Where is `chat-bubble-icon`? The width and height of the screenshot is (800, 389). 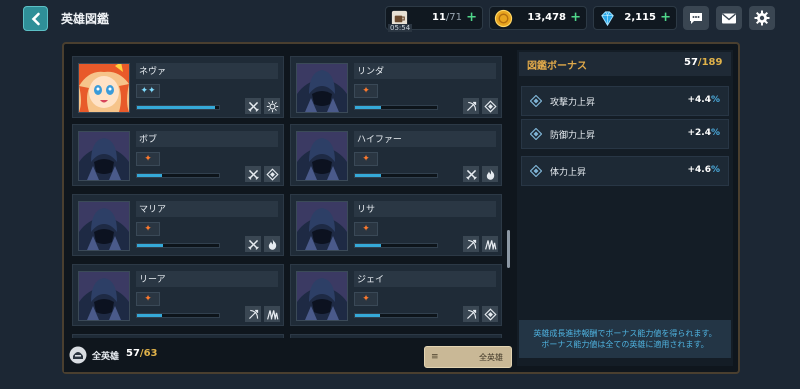 chat-bubble-icon is located at coordinates (696, 18).